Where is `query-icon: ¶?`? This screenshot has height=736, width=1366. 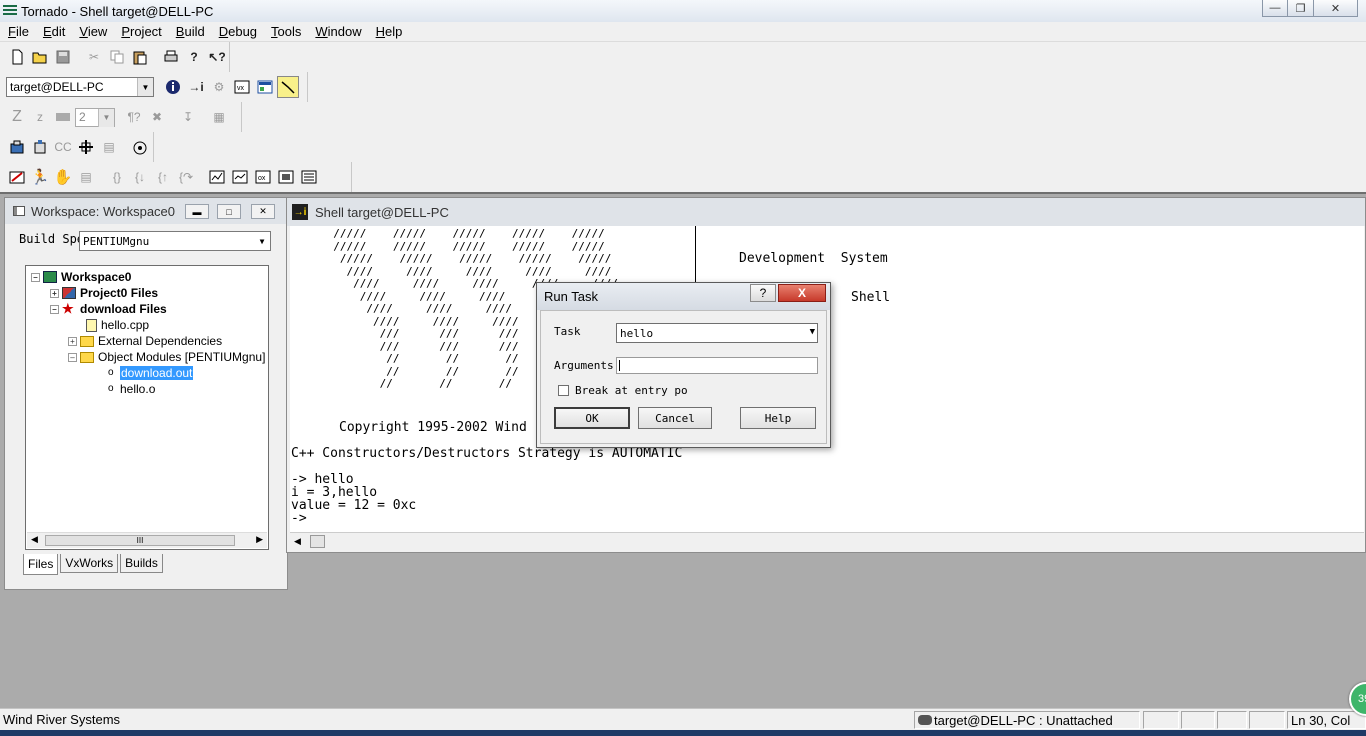 query-icon: ¶? is located at coordinates (134, 117).